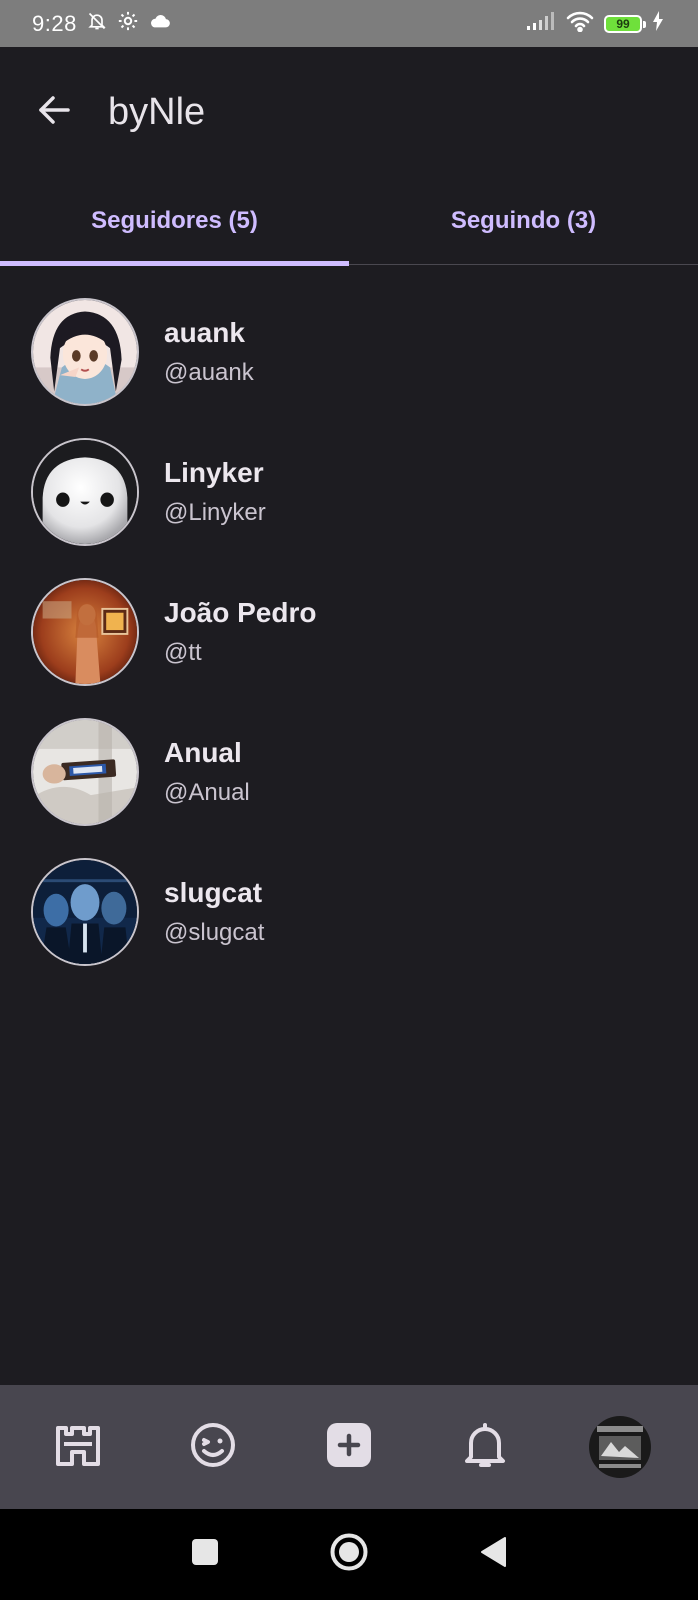  I want to click on signal-icon, so click(541, 23).